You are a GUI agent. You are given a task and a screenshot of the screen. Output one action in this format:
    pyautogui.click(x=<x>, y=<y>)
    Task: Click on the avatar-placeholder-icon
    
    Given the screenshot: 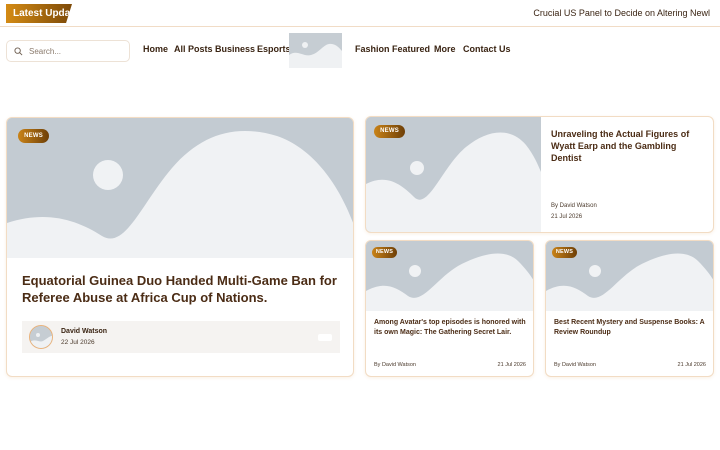 What is the action you would take?
    pyautogui.click(x=41, y=337)
    